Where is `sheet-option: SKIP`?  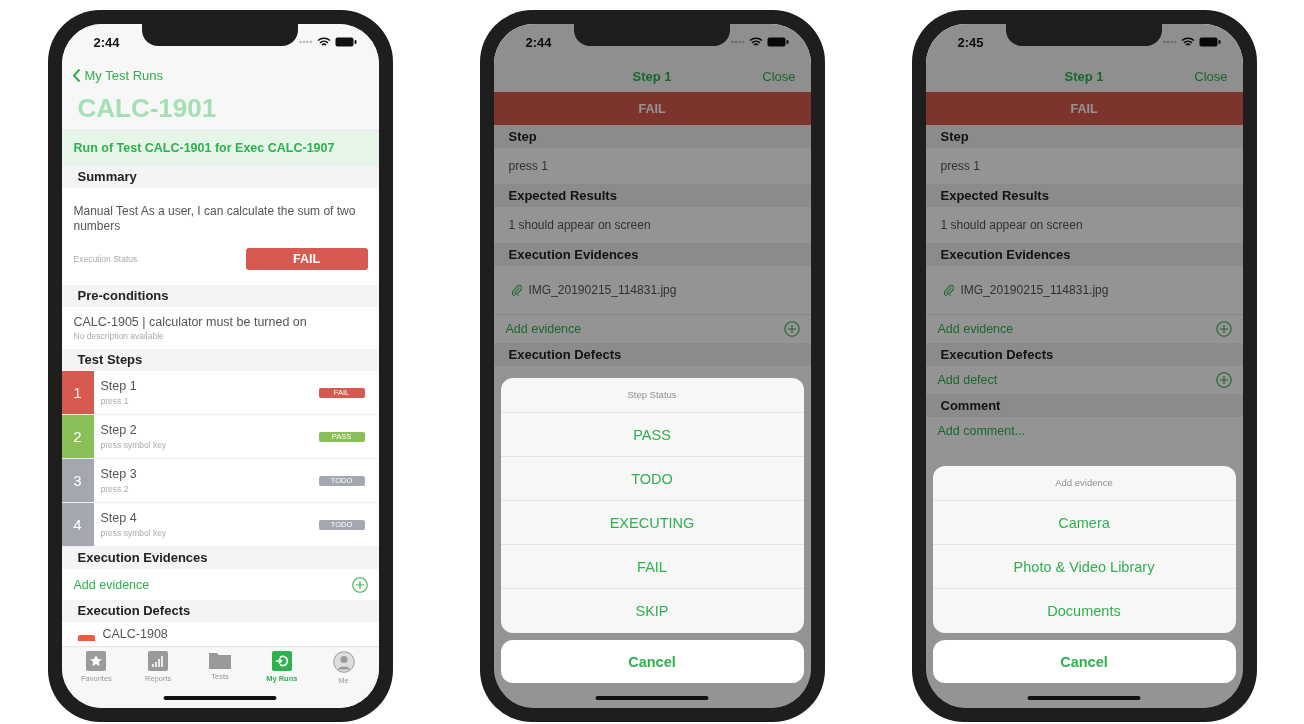
sheet-option: SKIP is located at coordinates (652, 611).